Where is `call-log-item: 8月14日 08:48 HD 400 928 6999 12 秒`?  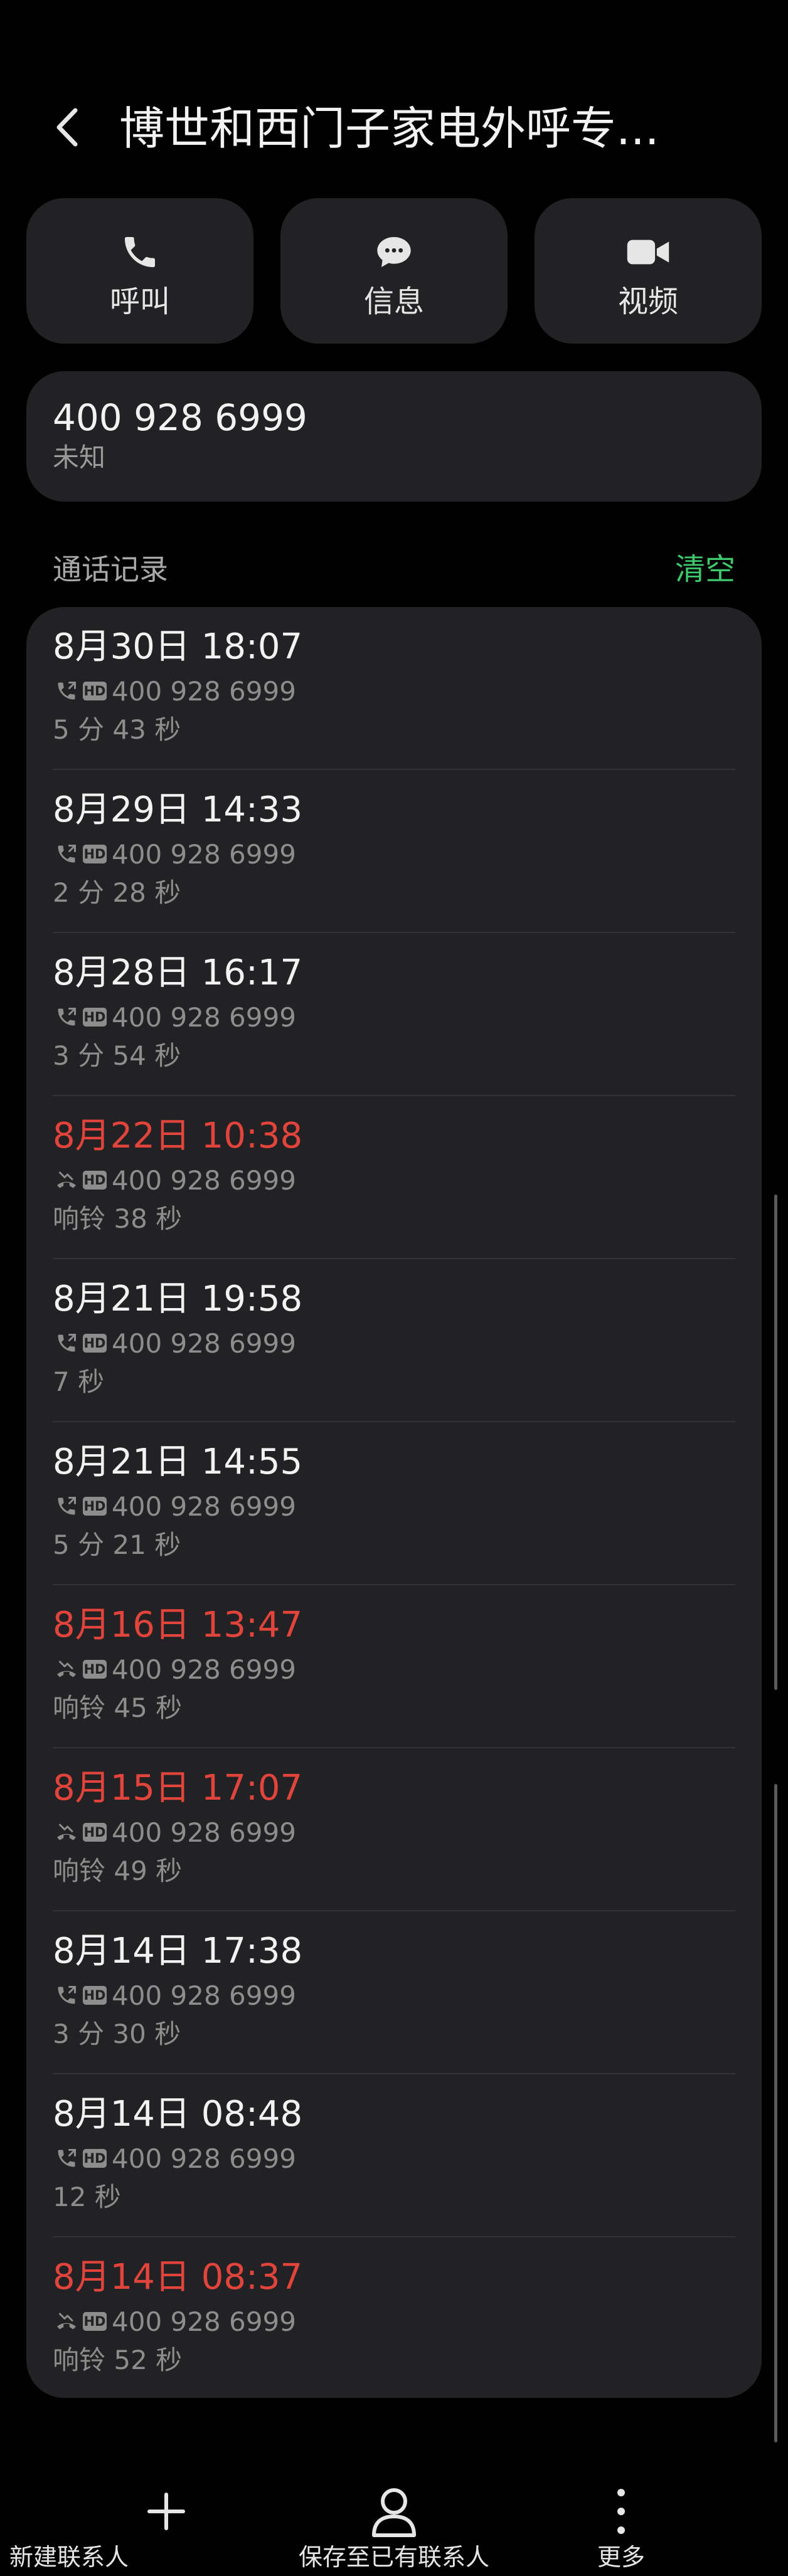 call-log-item: 8月14日 08:48 HD 400 928 6999 12 秒 is located at coordinates (394, 2155).